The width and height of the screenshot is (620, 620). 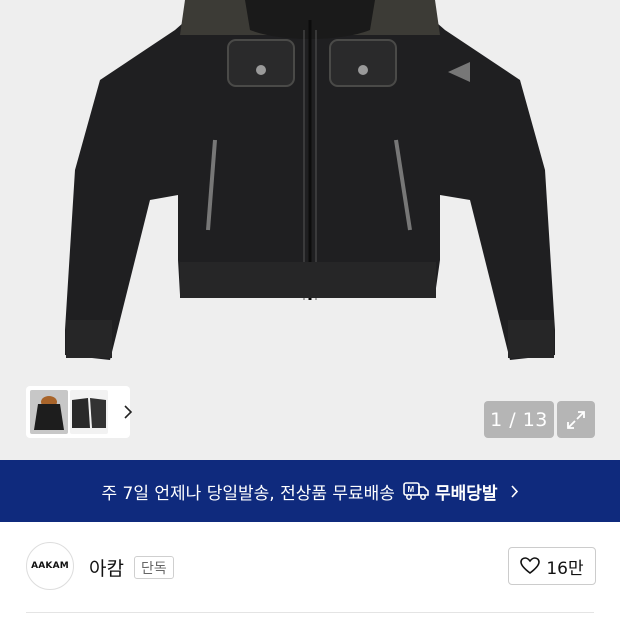 I want to click on delivery-truck-icon: M, so click(x=416, y=491).